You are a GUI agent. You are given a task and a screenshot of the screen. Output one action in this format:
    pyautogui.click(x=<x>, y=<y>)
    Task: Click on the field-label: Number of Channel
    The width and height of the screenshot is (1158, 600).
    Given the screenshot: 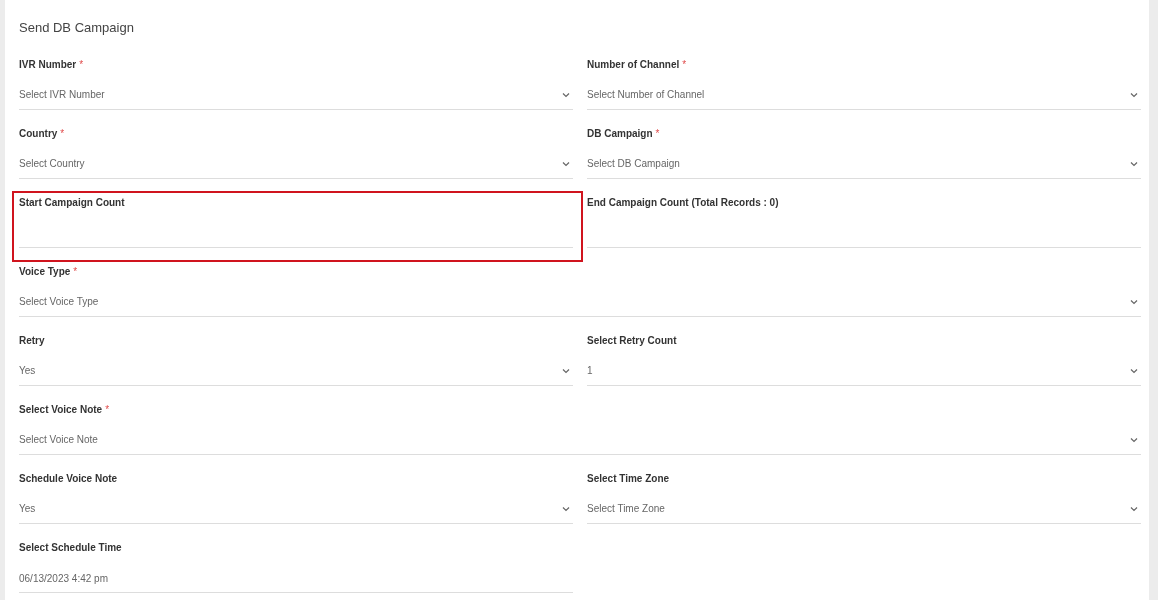 What is the action you would take?
    pyautogui.click(x=633, y=65)
    